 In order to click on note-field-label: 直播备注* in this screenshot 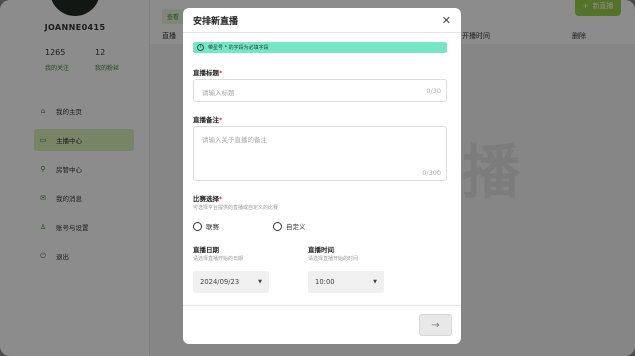, I will do `click(207, 119)`.